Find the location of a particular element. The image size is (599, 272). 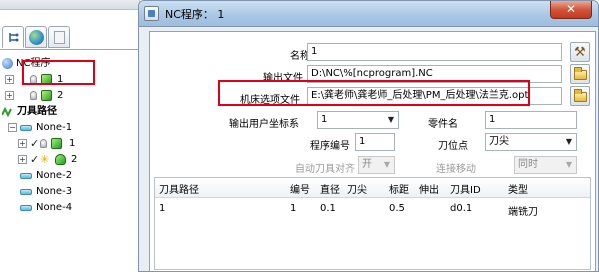

highlight-box-machine-option is located at coordinates (374, 93).